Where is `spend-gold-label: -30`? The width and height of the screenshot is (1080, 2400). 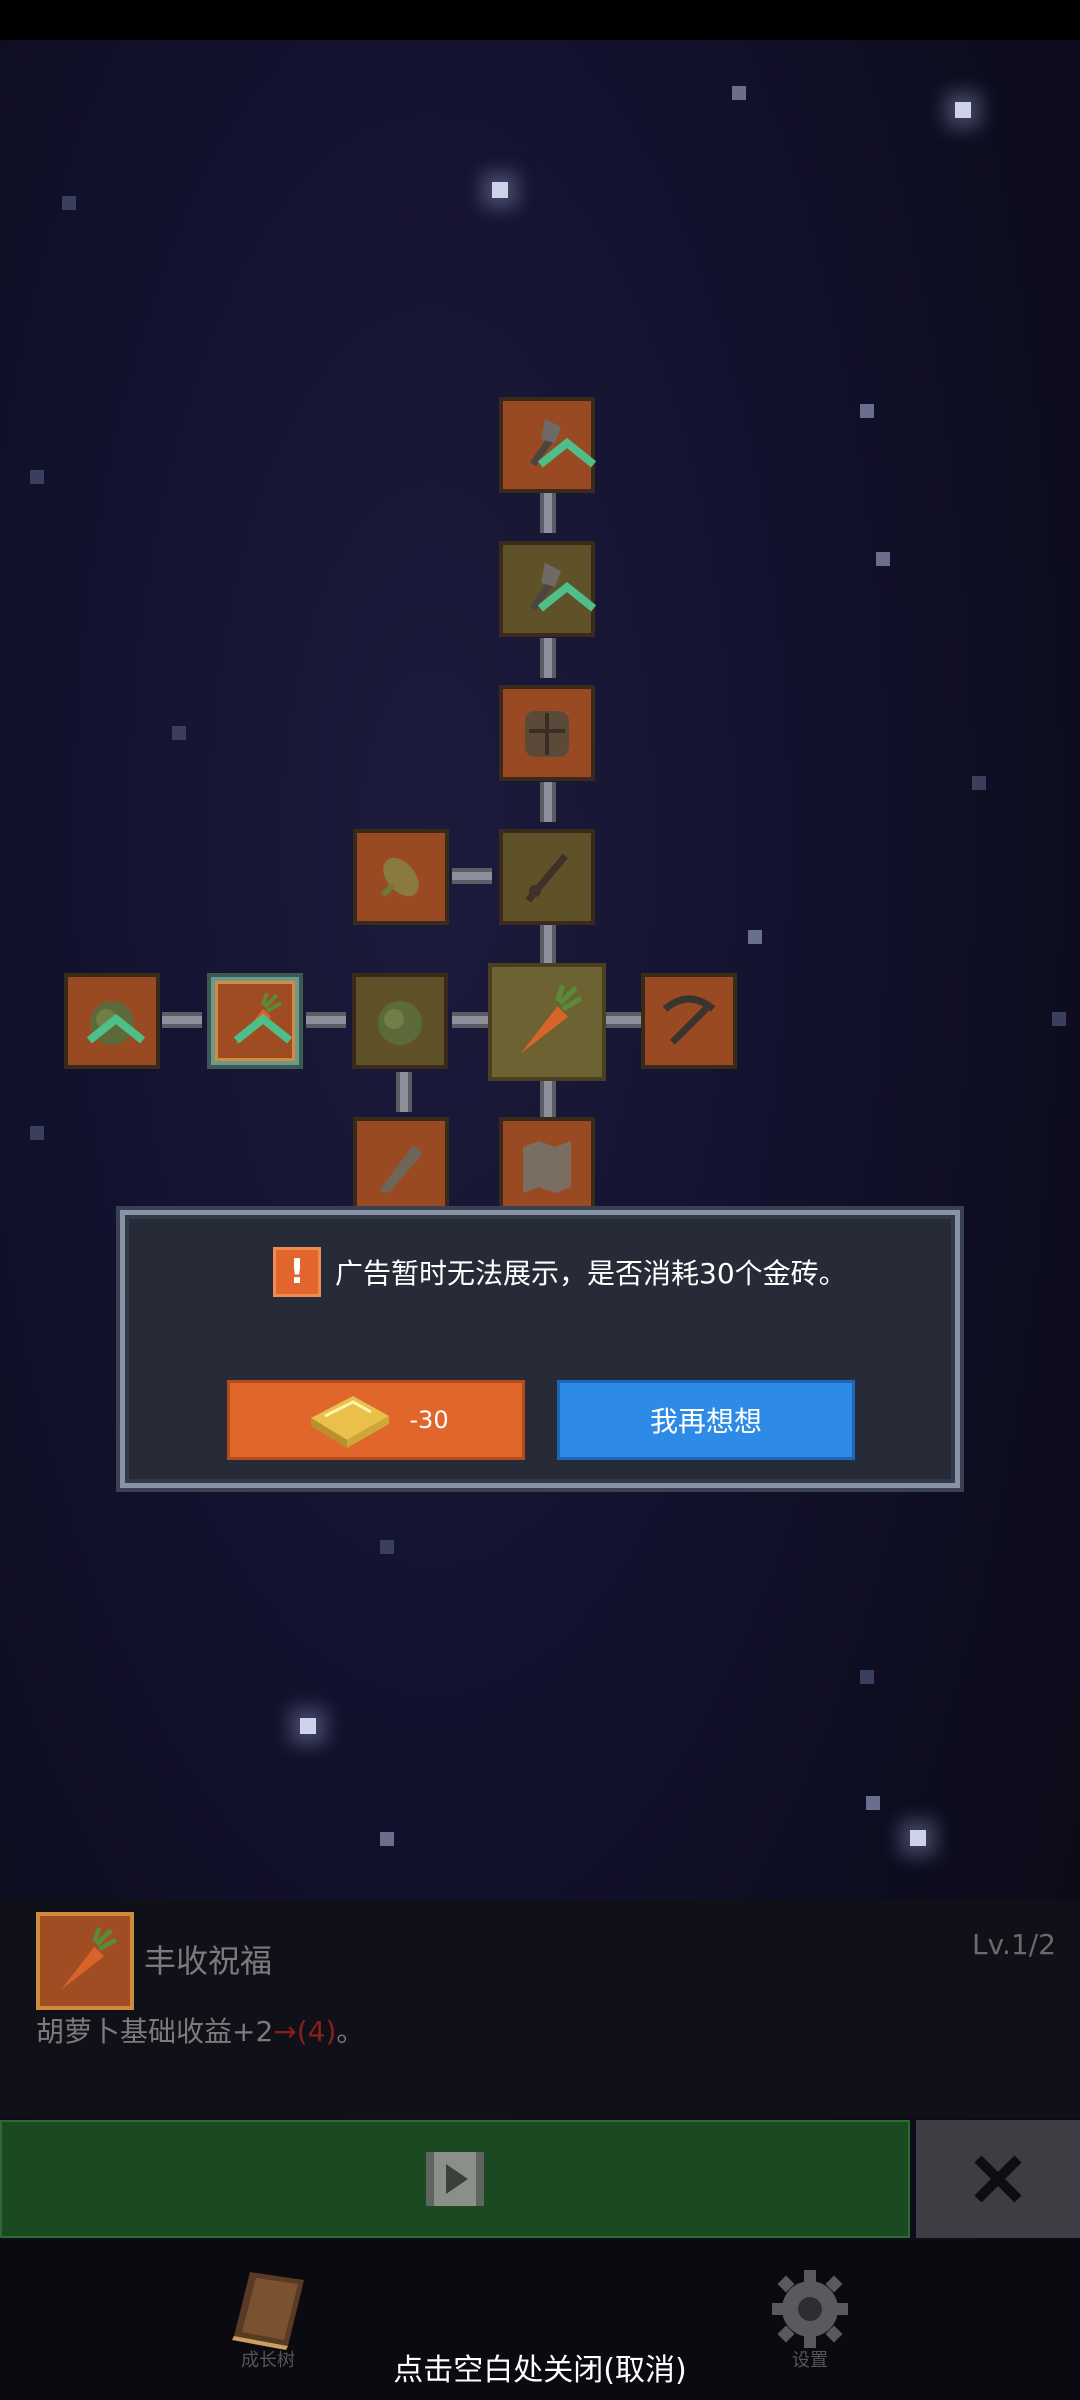
spend-gold-label: -30 is located at coordinates (429, 1420).